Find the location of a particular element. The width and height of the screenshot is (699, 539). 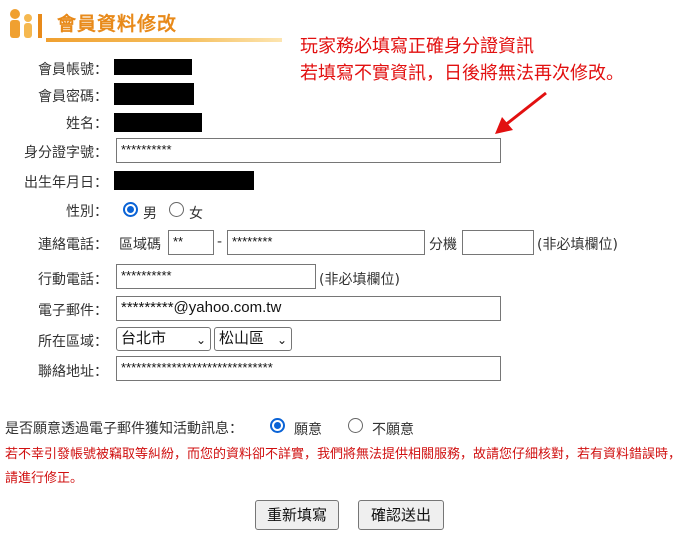

phone-number-input: ******** is located at coordinates (326, 242).